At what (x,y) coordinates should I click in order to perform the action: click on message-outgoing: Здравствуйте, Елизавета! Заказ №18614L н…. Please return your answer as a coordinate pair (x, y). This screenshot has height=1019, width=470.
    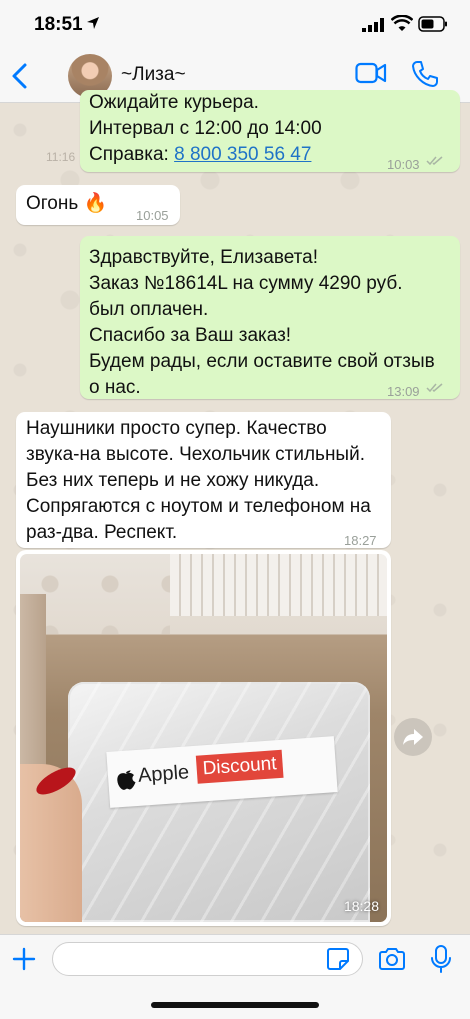
    Looking at the image, I should click on (270, 317).